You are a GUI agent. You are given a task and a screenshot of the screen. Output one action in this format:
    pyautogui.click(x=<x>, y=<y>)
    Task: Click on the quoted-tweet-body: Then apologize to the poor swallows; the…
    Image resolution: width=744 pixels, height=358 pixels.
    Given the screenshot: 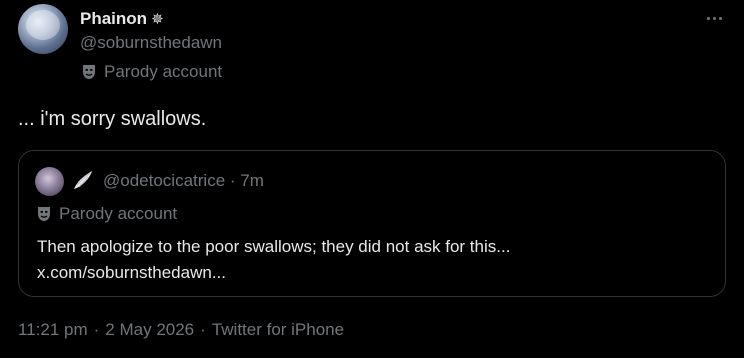 What is the action you would take?
    pyautogui.click(x=273, y=260)
    